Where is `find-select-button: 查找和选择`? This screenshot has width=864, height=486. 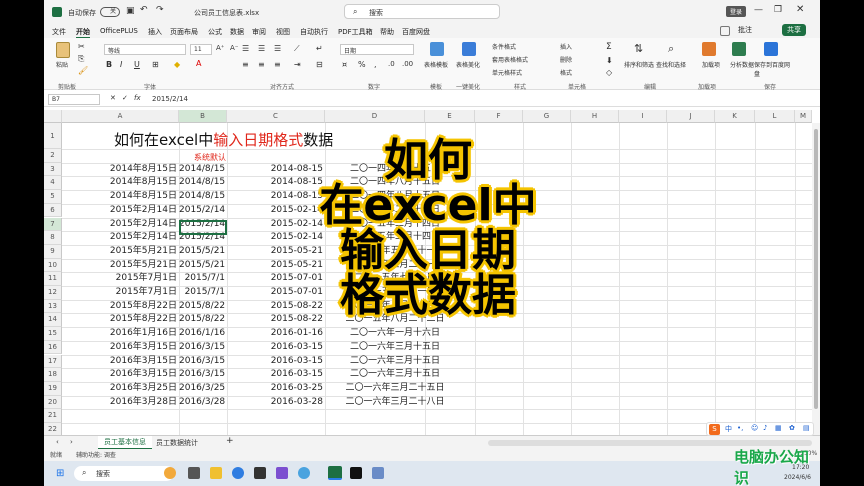
find-select-button: 查找和选择 is located at coordinates (671, 64).